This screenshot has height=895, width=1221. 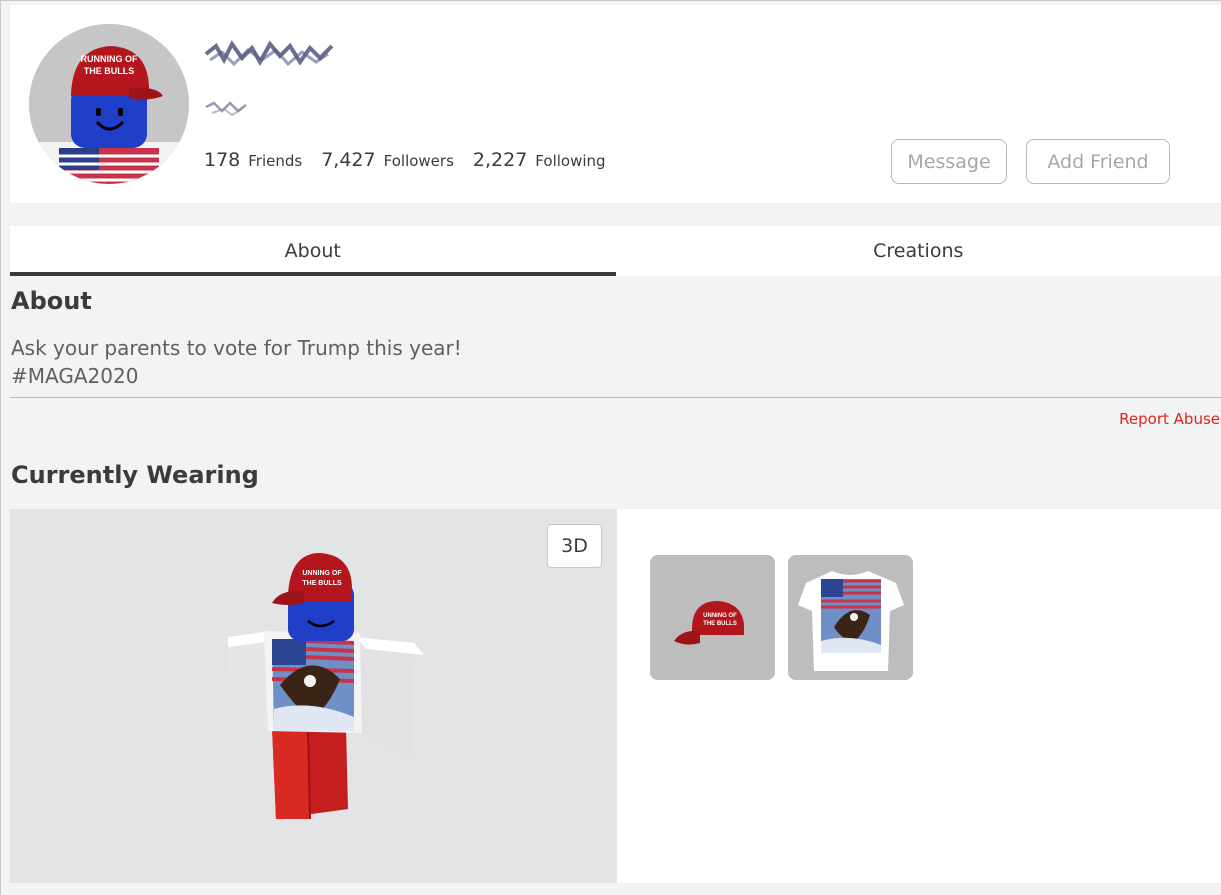 What do you see at coordinates (720, 624) in the screenshot?
I see `thumbnail-hat-text-line2: THE BULLS` at bounding box center [720, 624].